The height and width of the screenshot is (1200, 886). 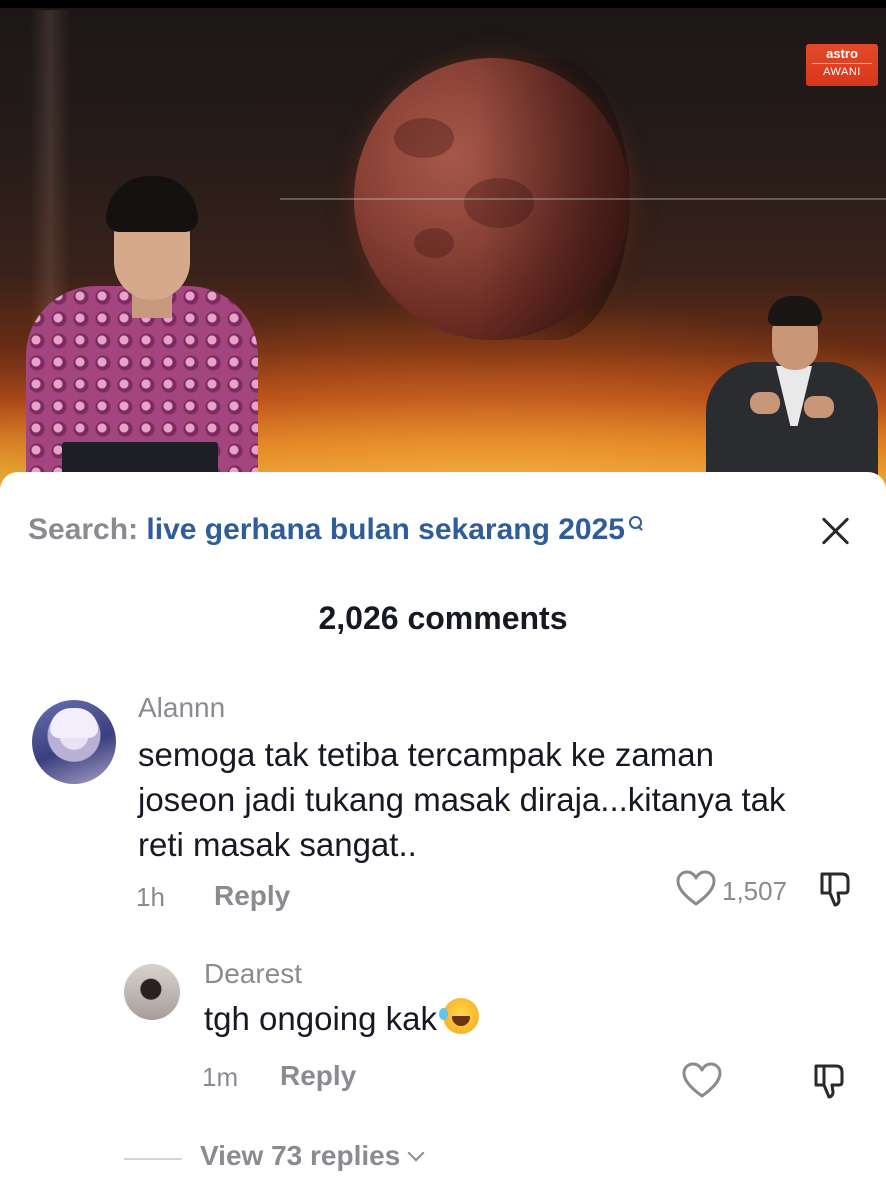 I want to click on like-count: 1,507, so click(x=755, y=891).